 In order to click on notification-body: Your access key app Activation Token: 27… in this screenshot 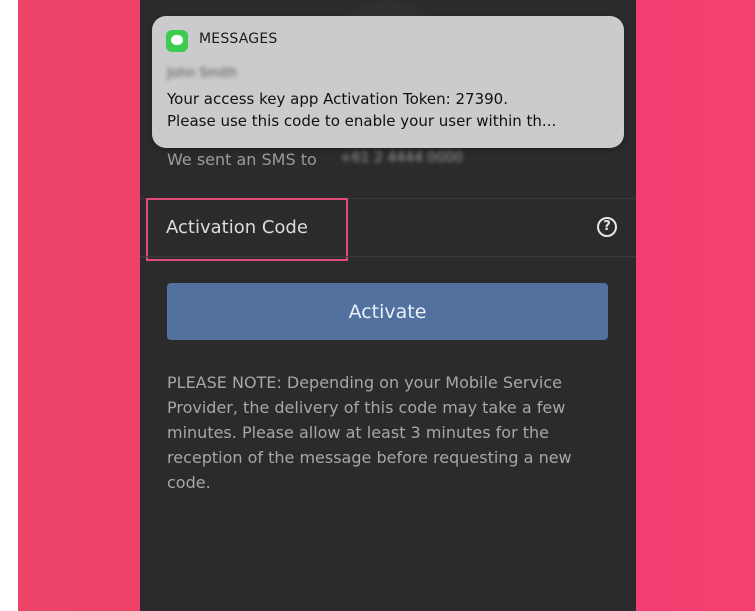, I will do `click(362, 110)`.